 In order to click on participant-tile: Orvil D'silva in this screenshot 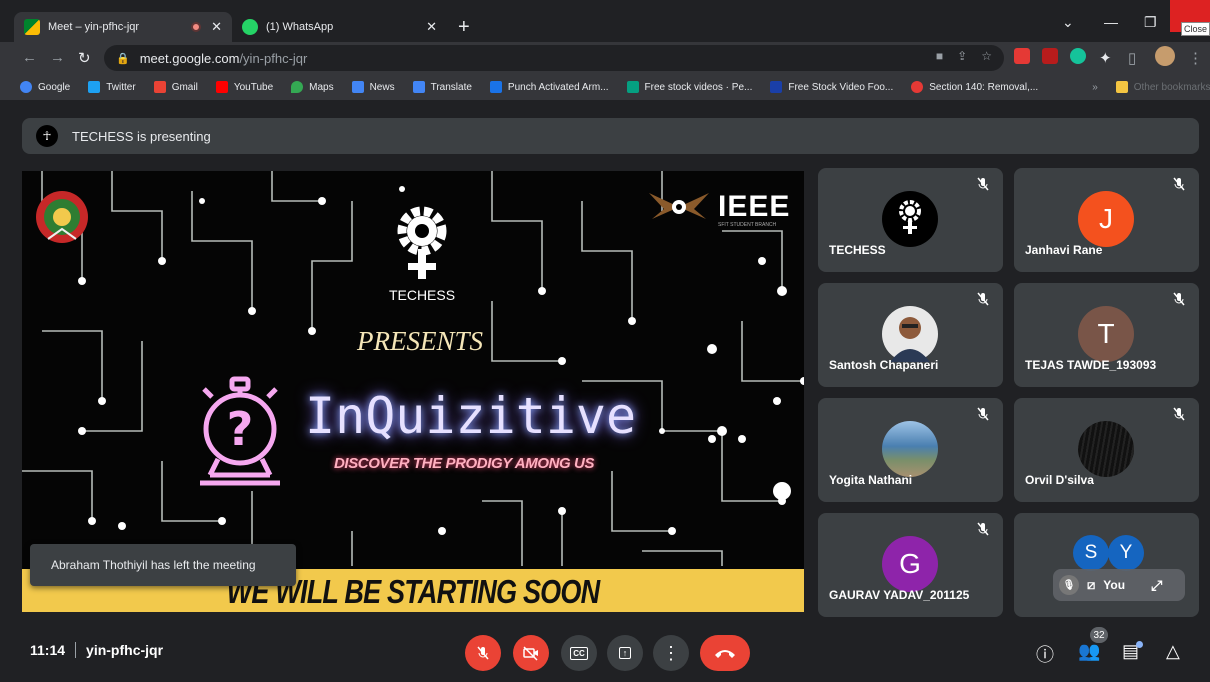, I will do `click(1106, 450)`.